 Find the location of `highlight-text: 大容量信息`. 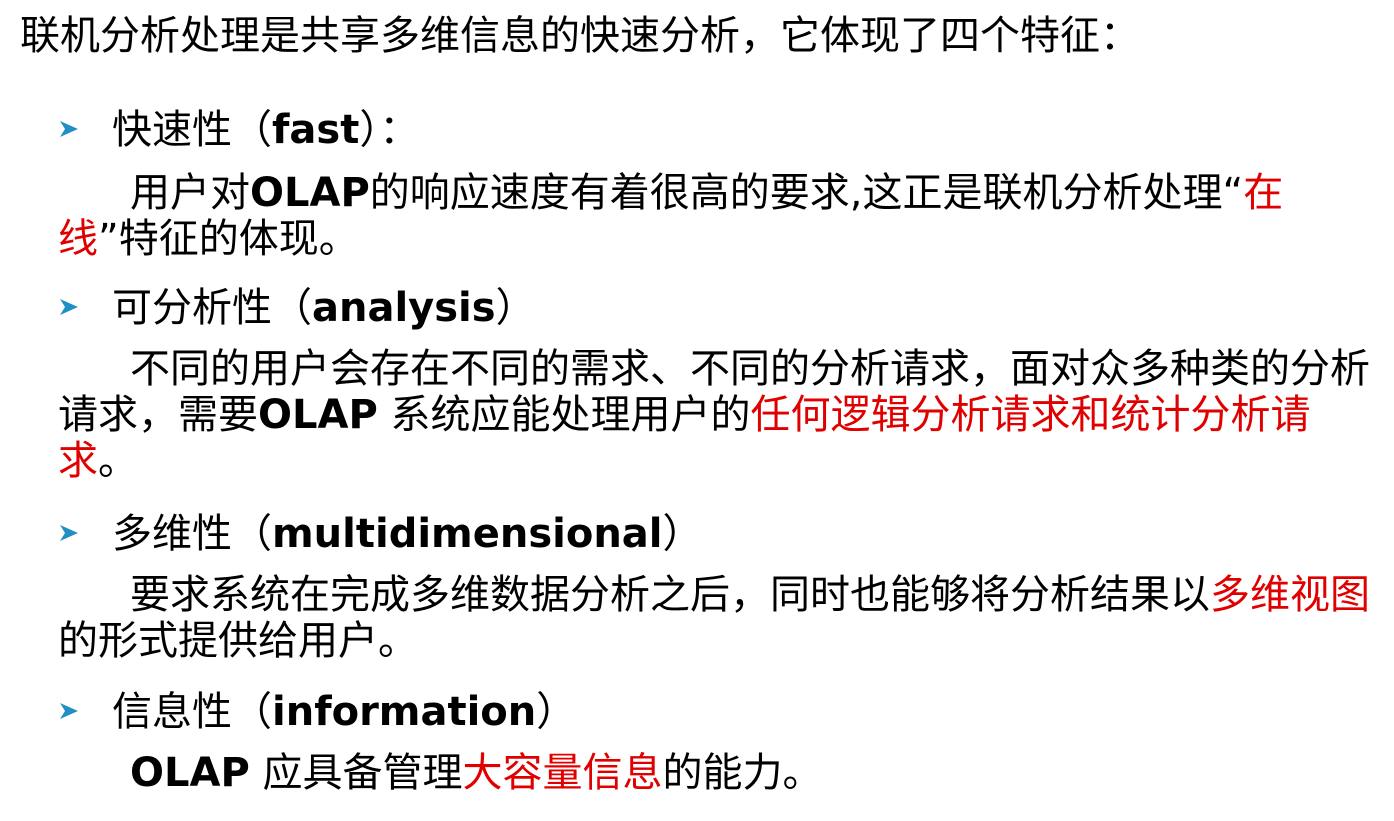

highlight-text: 大容量信息 is located at coordinates (562, 773).